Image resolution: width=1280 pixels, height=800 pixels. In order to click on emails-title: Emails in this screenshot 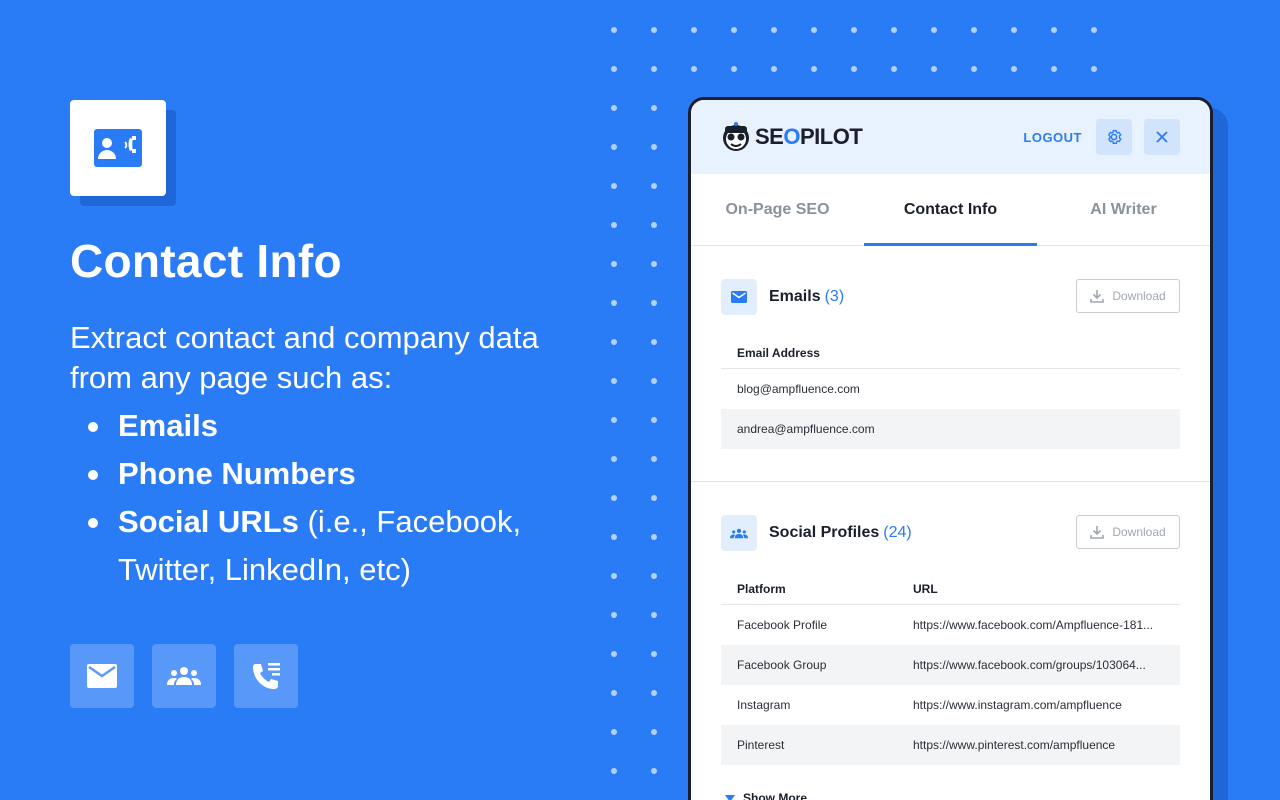, I will do `click(795, 296)`.